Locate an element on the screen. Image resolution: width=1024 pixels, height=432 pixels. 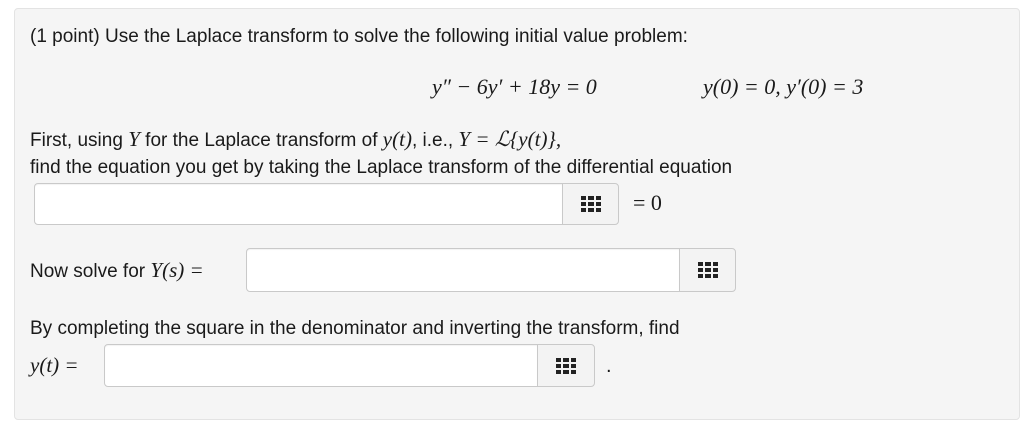
step3-label: y(t) = is located at coordinates (54, 365).